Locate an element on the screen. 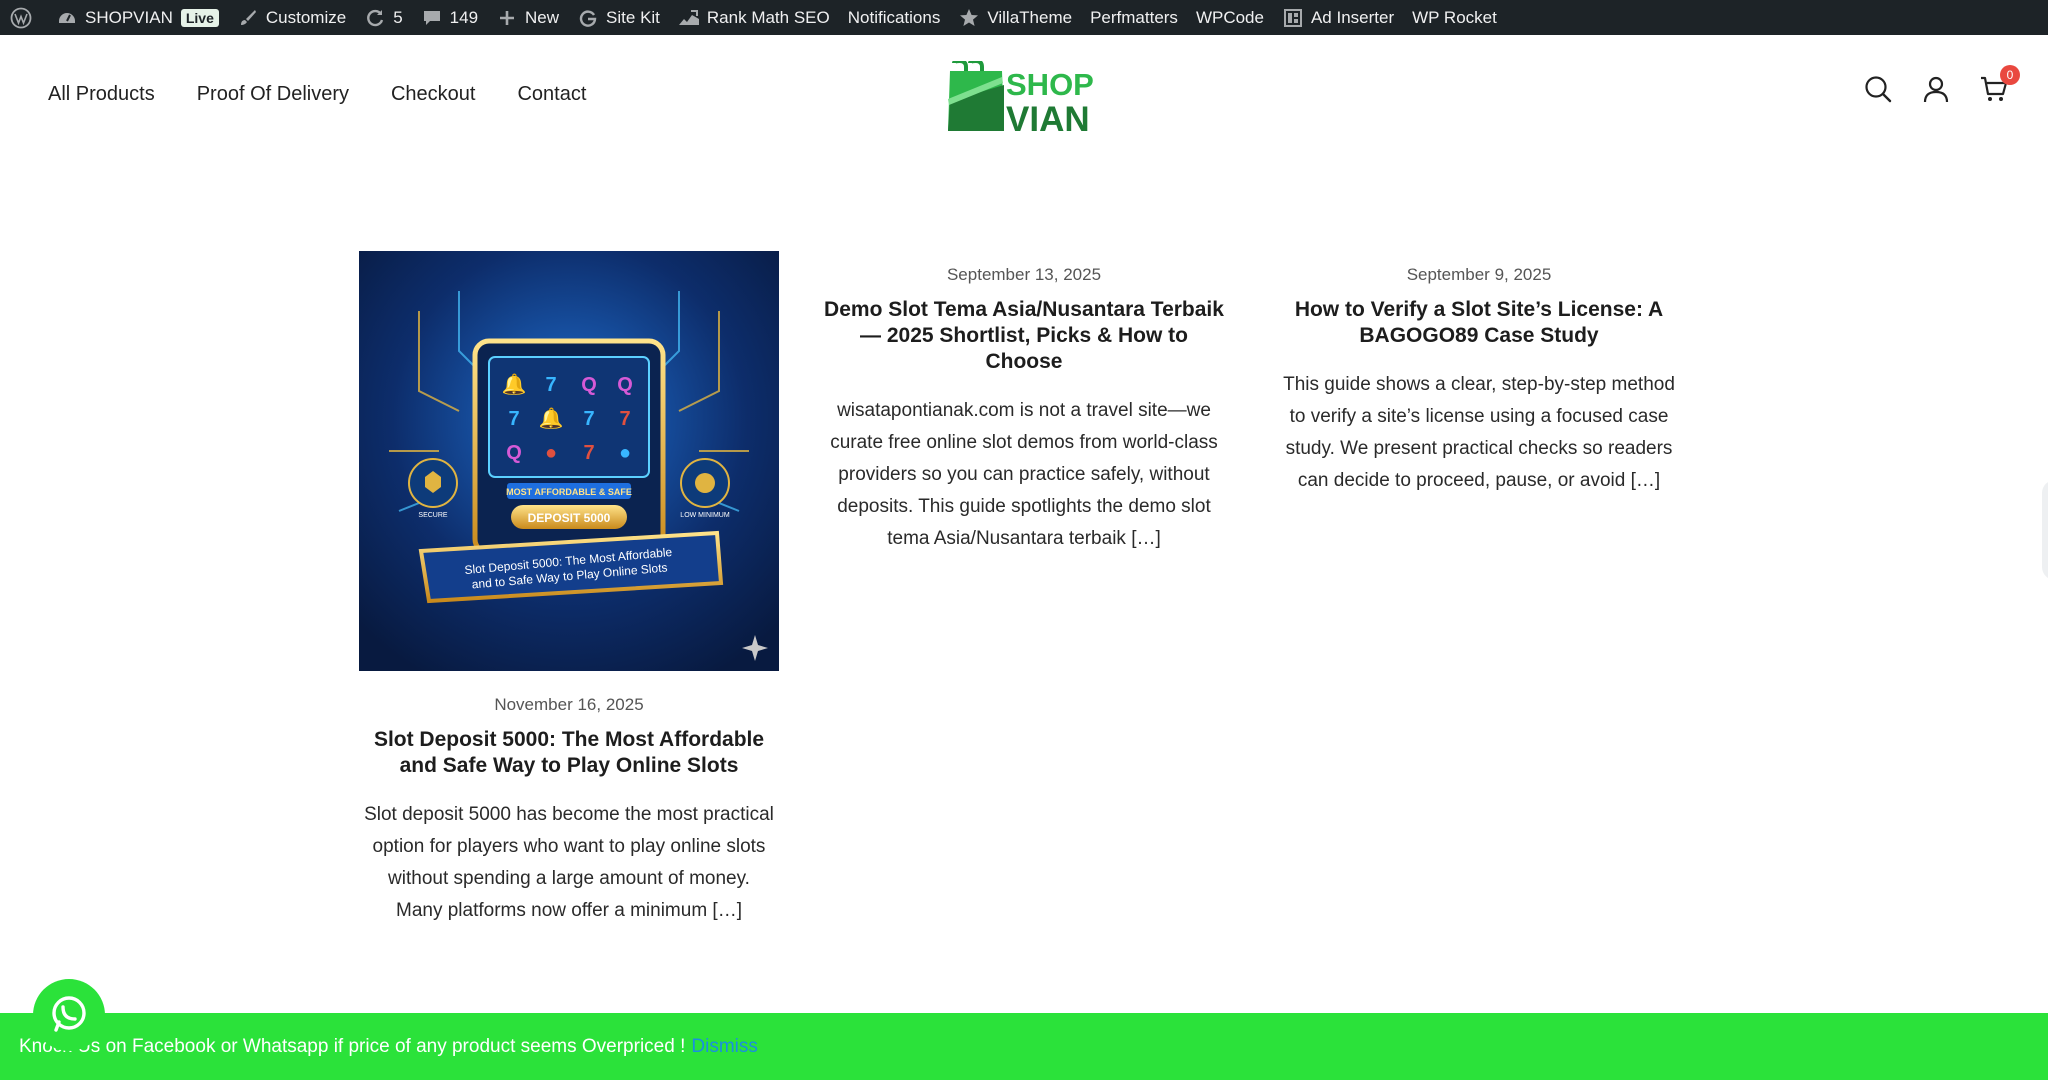  comments-link: 149 is located at coordinates (449, 17).